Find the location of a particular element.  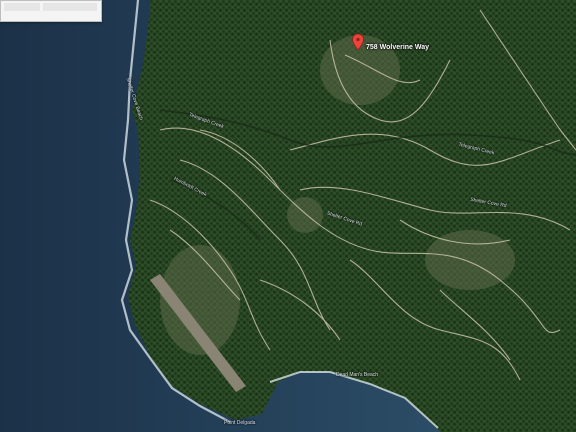

label-point-delgada: Point Delgada is located at coordinates (240, 423).